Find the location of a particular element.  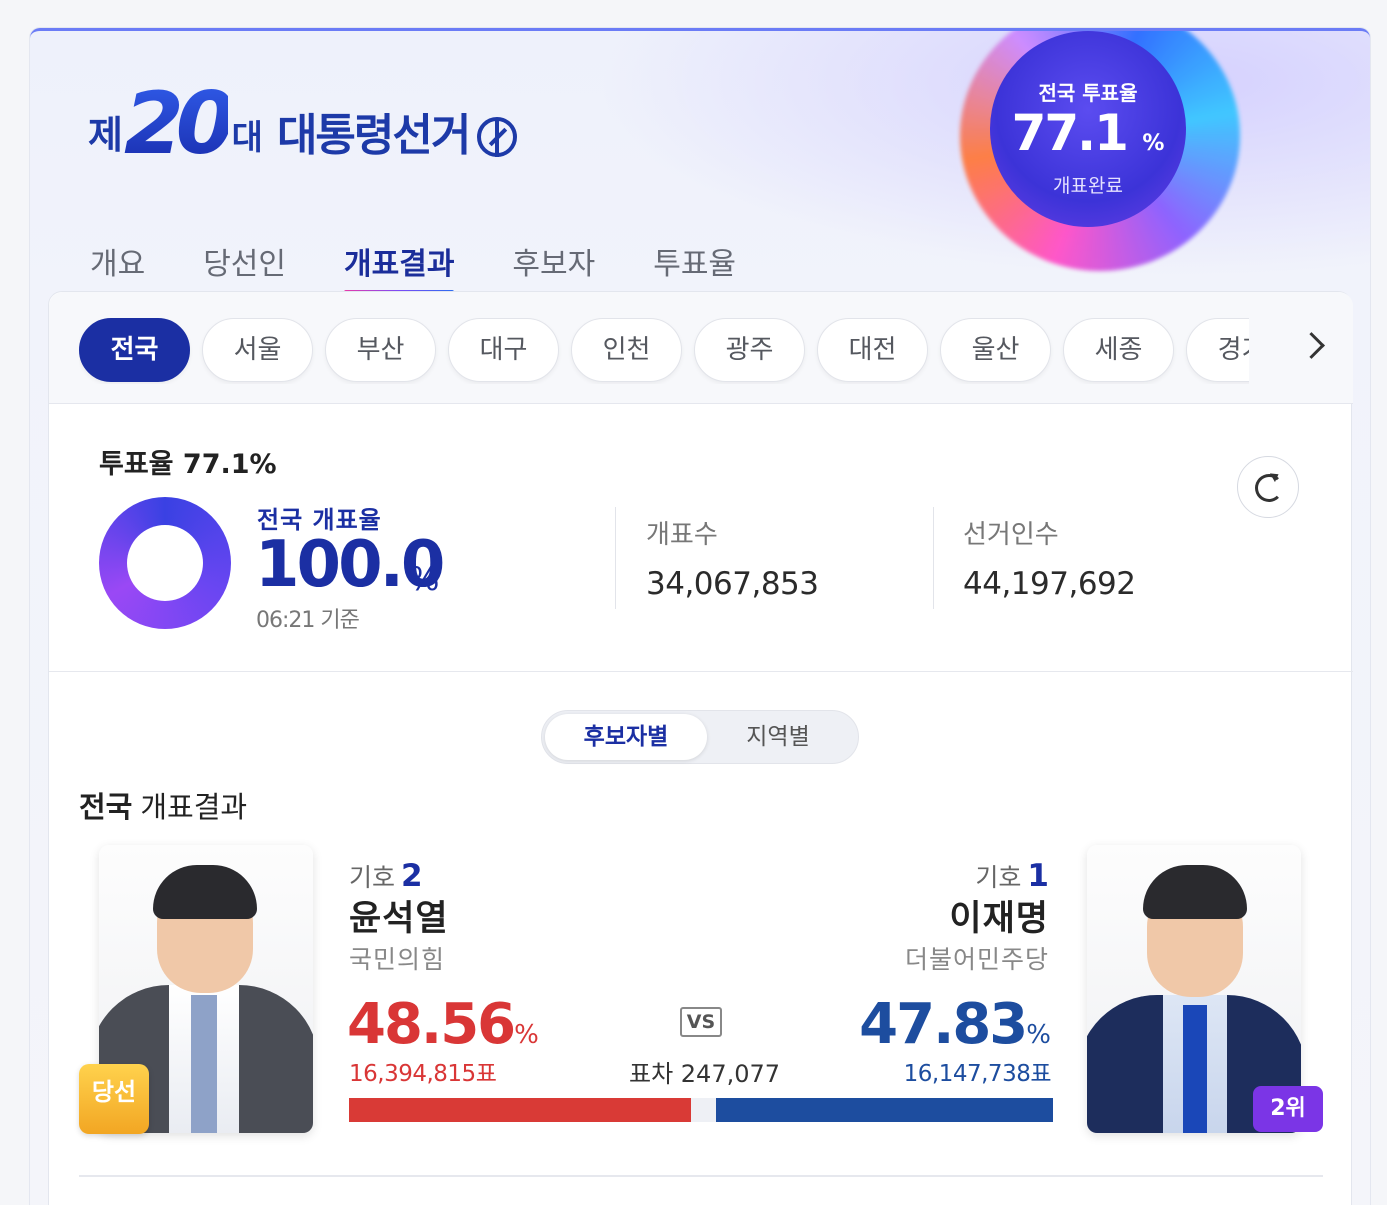

candidate-name: 이재명 is located at coordinates (999, 919).